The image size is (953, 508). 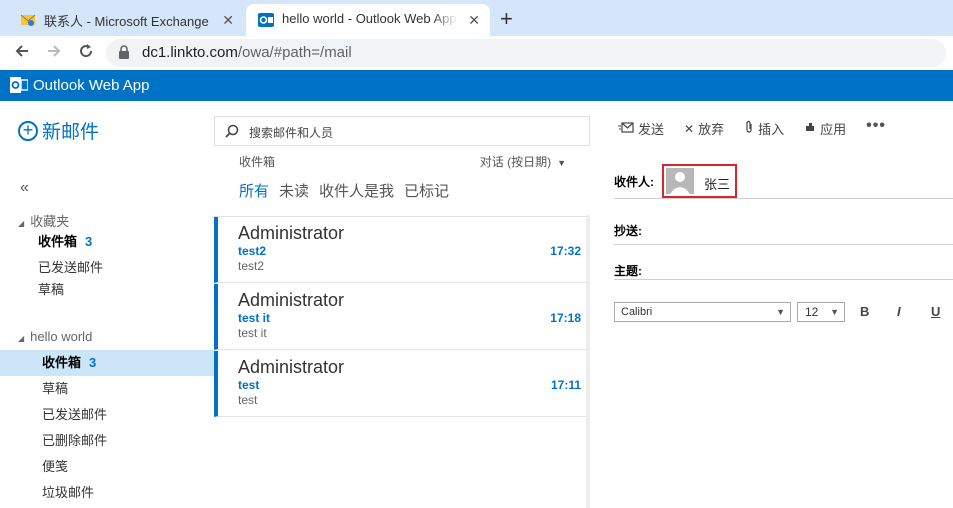 I want to click on folder-deleted: 已删除邮件, so click(x=107, y=441).